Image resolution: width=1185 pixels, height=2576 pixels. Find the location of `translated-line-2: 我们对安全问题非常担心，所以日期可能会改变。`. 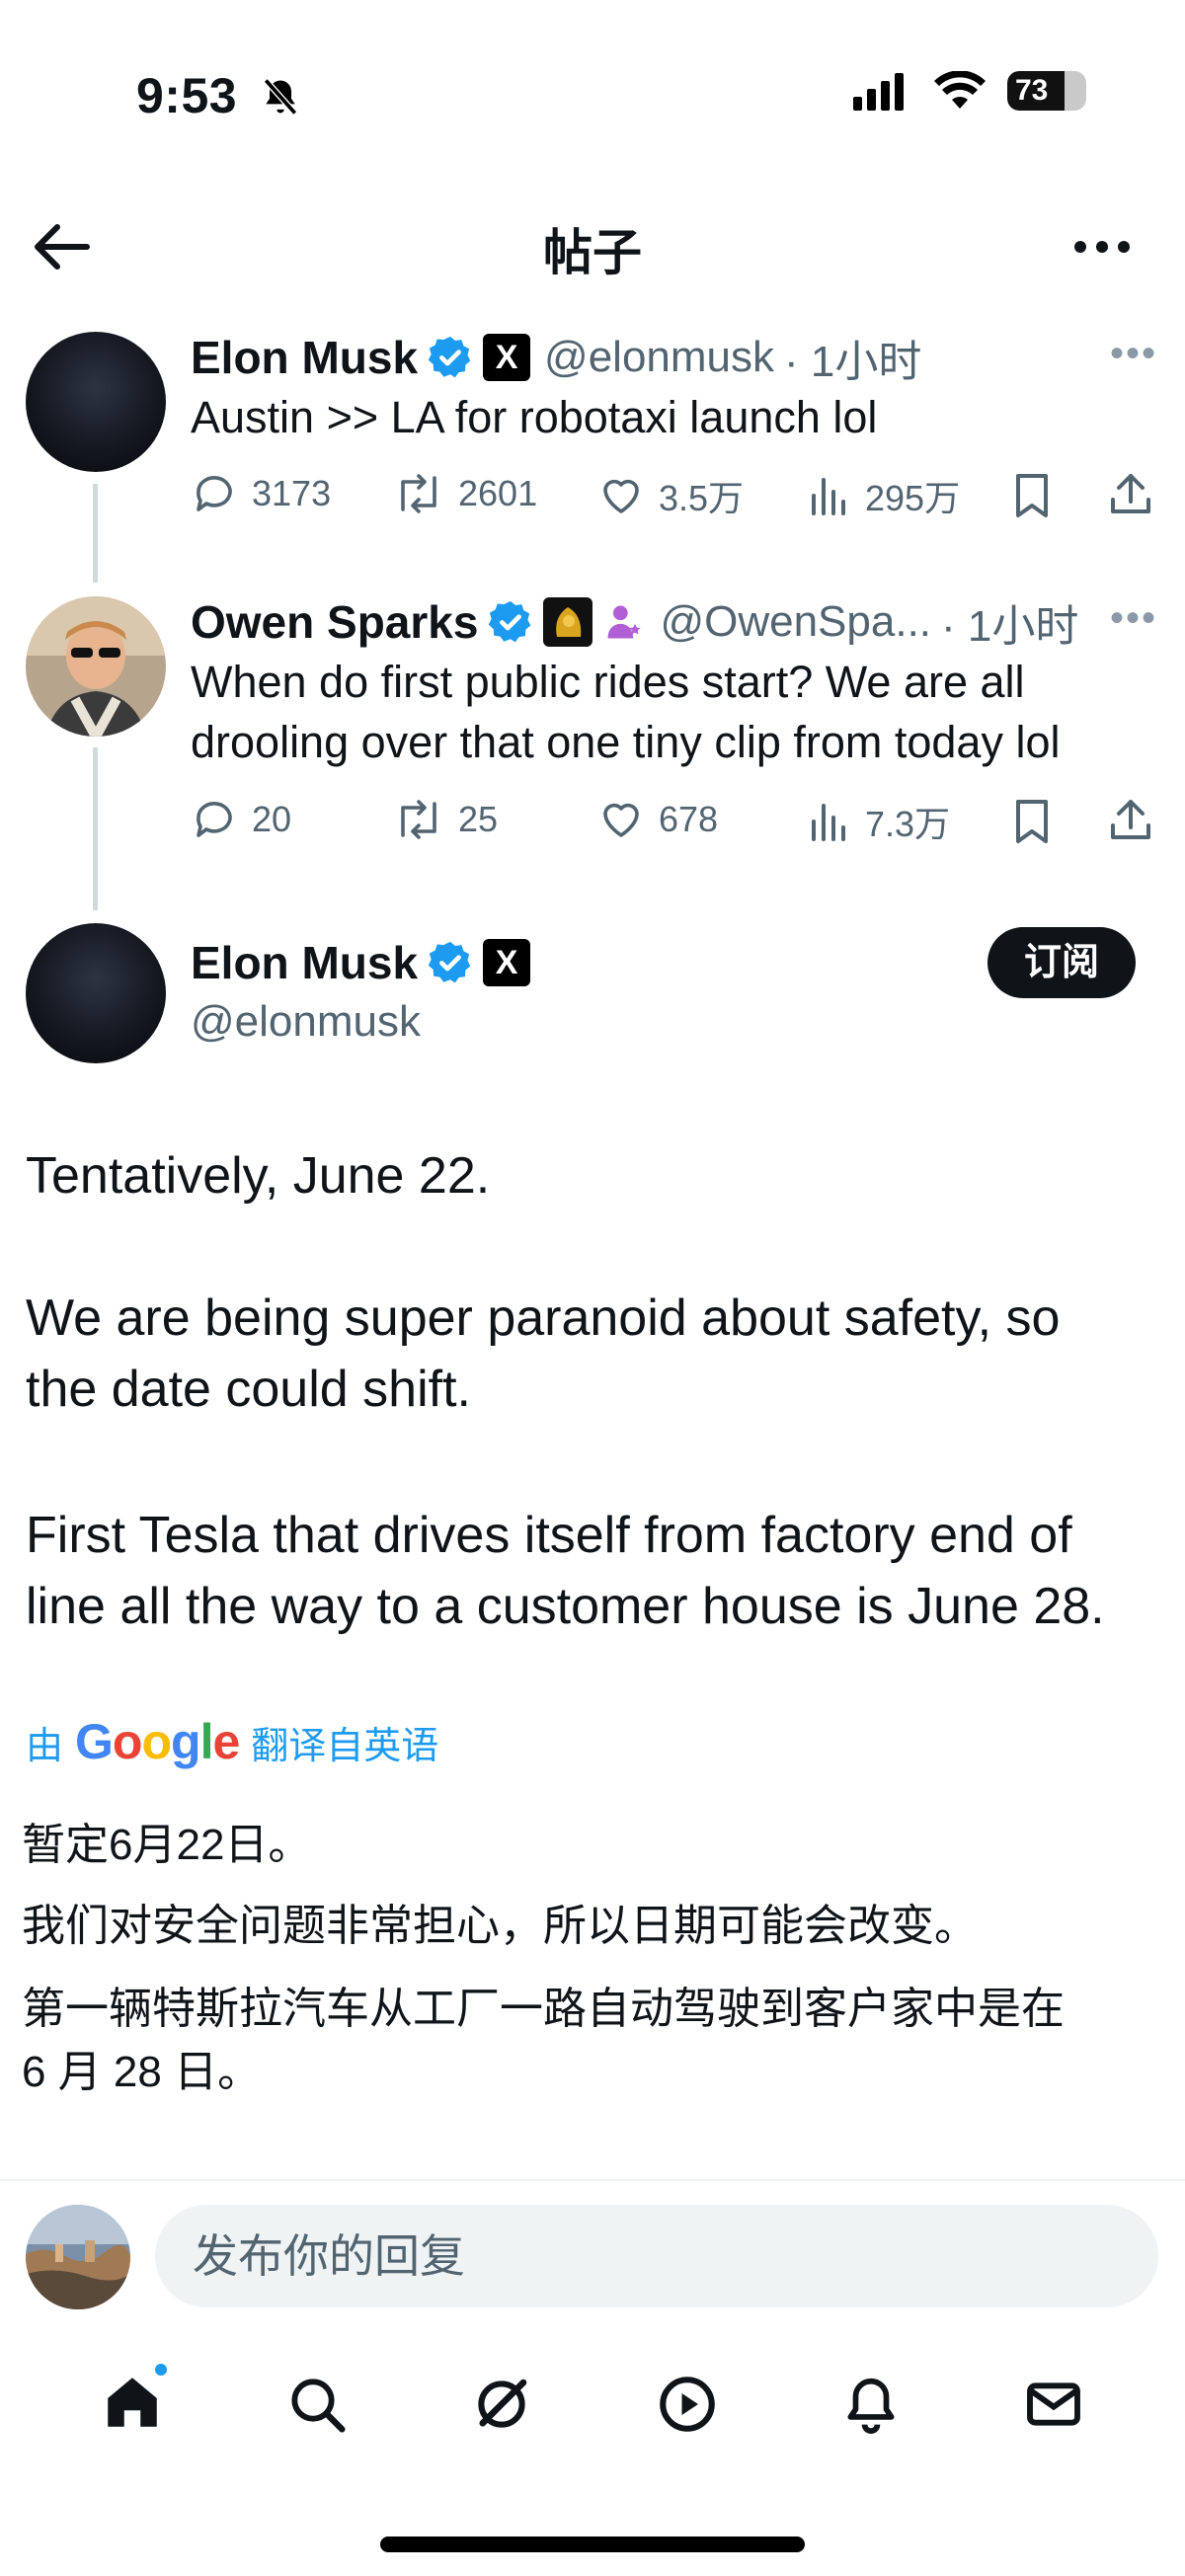

translated-line-2: 我们对安全问题非常担心，所以日期可能会改变。 is located at coordinates (500, 1926).